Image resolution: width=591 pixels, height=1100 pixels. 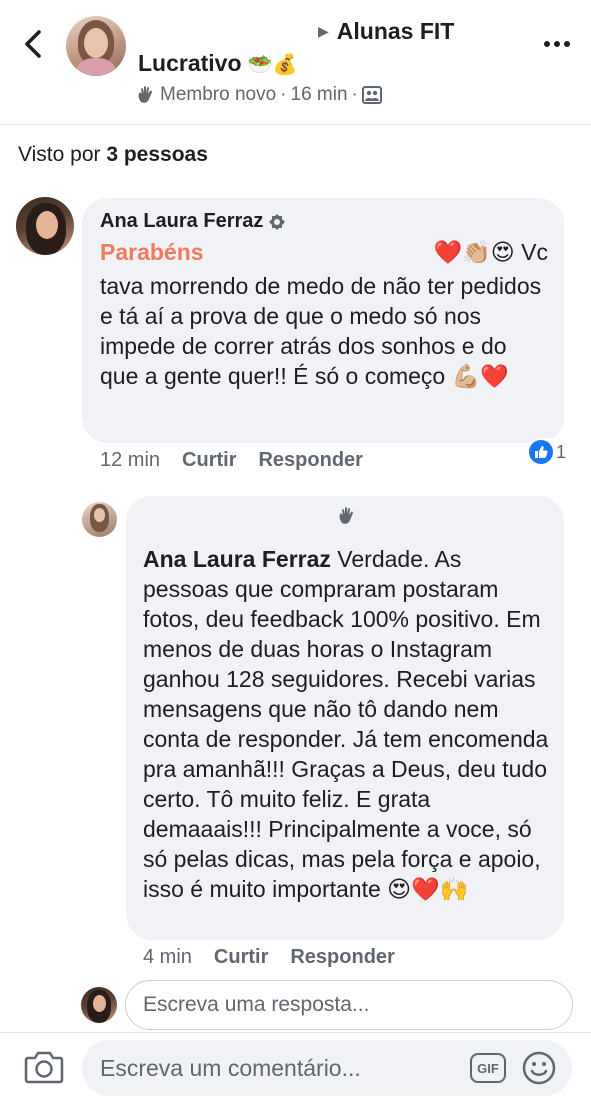 What do you see at coordinates (167, 957) in the screenshot?
I see `reply-time: 4 min` at bounding box center [167, 957].